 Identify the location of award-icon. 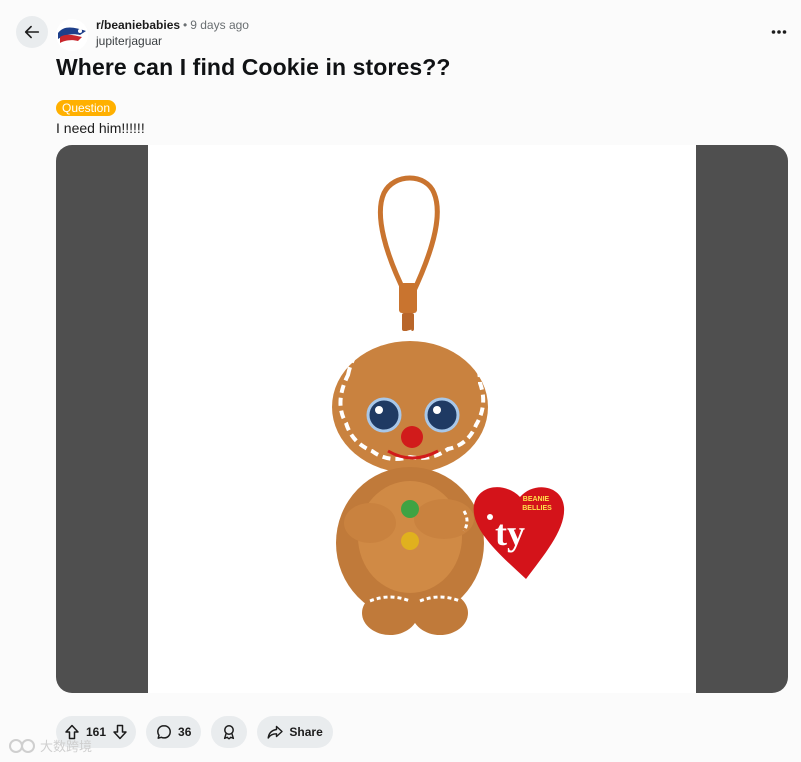
(229, 732).